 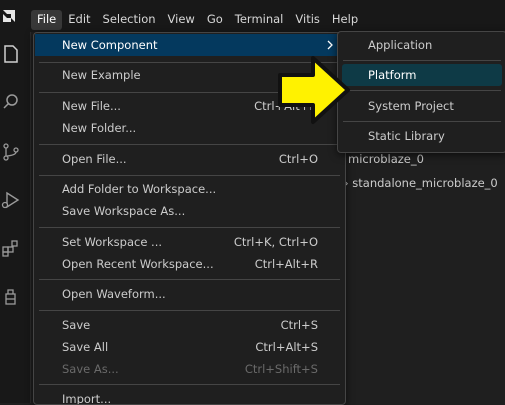 What do you see at coordinates (314, 90) in the screenshot?
I see `yellow-pointer-arrow-icon` at bounding box center [314, 90].